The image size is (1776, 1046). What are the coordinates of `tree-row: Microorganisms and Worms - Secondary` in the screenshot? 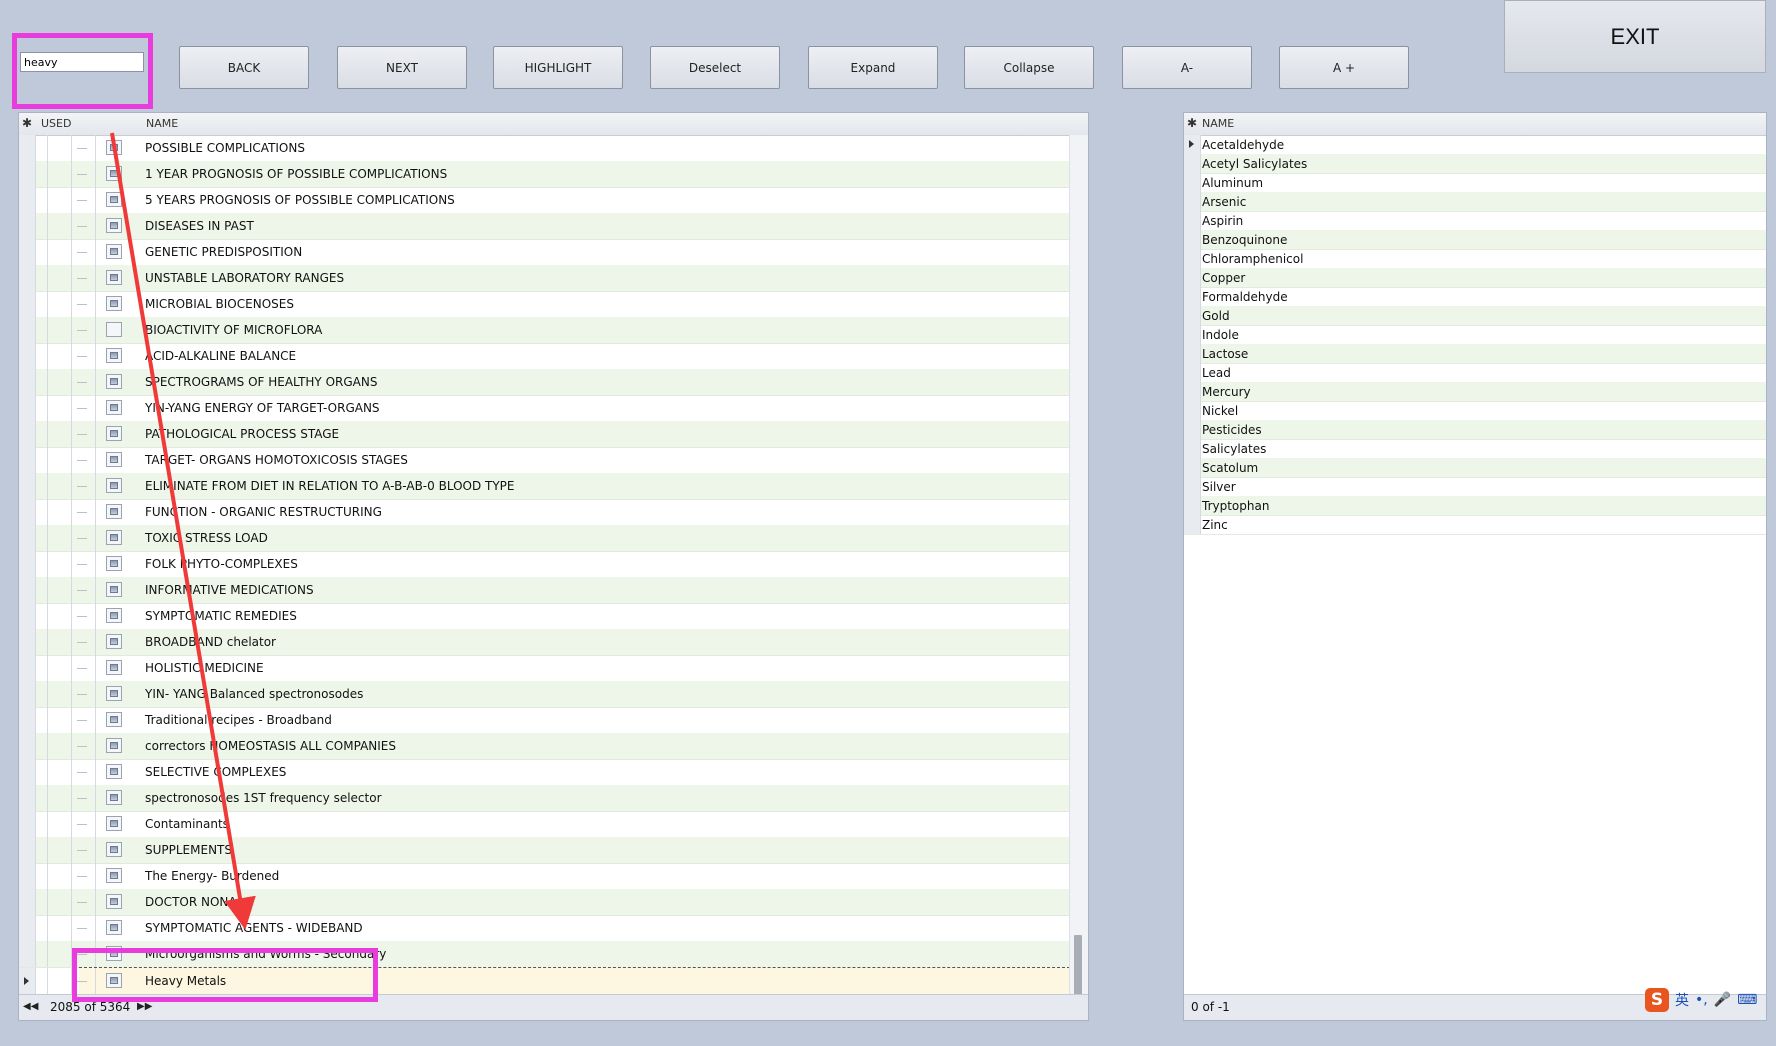 It's located at (544, 954).